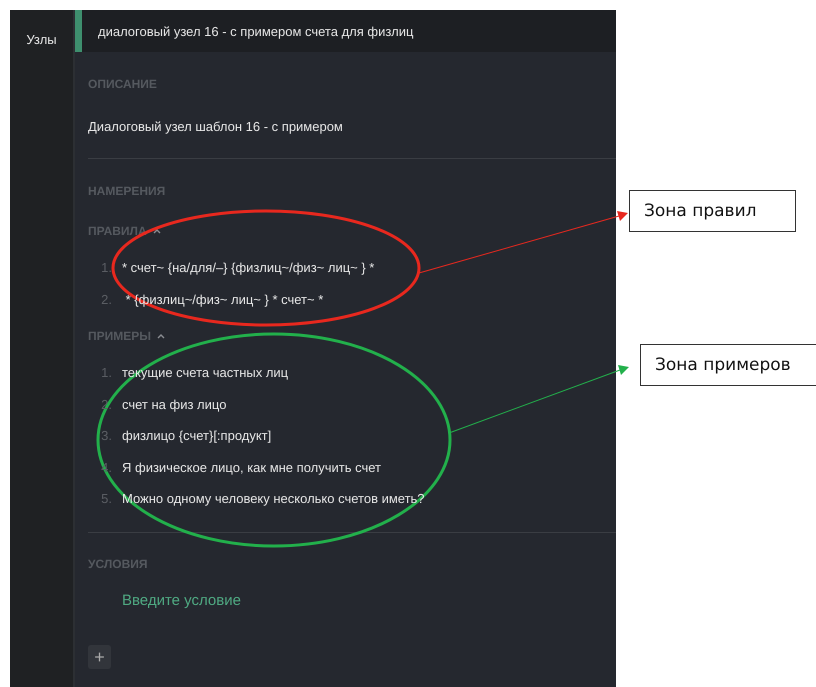 This screenshot has height=687, width=816. What do you see at coordinates (256, 31) in the screenshot?
I see `node-title: диалоговый узел 16 - с примером счета для физлиц` at bounding box center [256, 31].